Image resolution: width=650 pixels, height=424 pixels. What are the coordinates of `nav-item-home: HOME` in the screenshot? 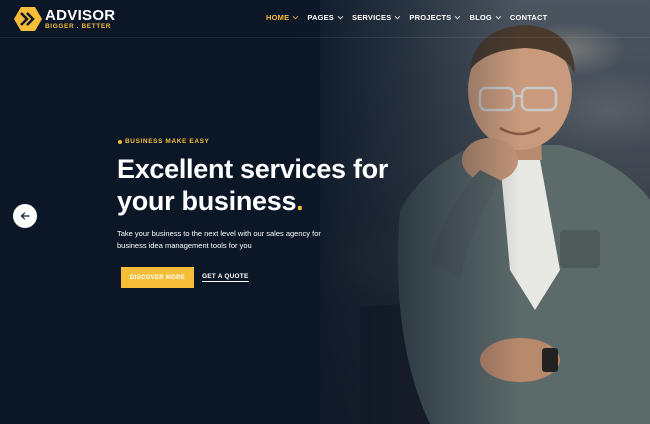 It's located at (282, 17).